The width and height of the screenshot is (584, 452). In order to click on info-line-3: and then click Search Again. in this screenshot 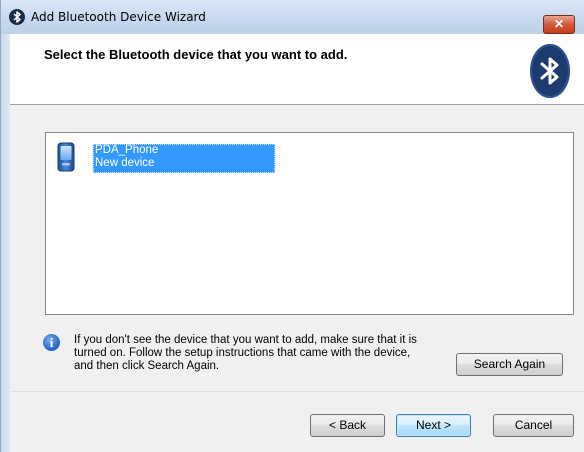, I will do `click(147, 366)`.